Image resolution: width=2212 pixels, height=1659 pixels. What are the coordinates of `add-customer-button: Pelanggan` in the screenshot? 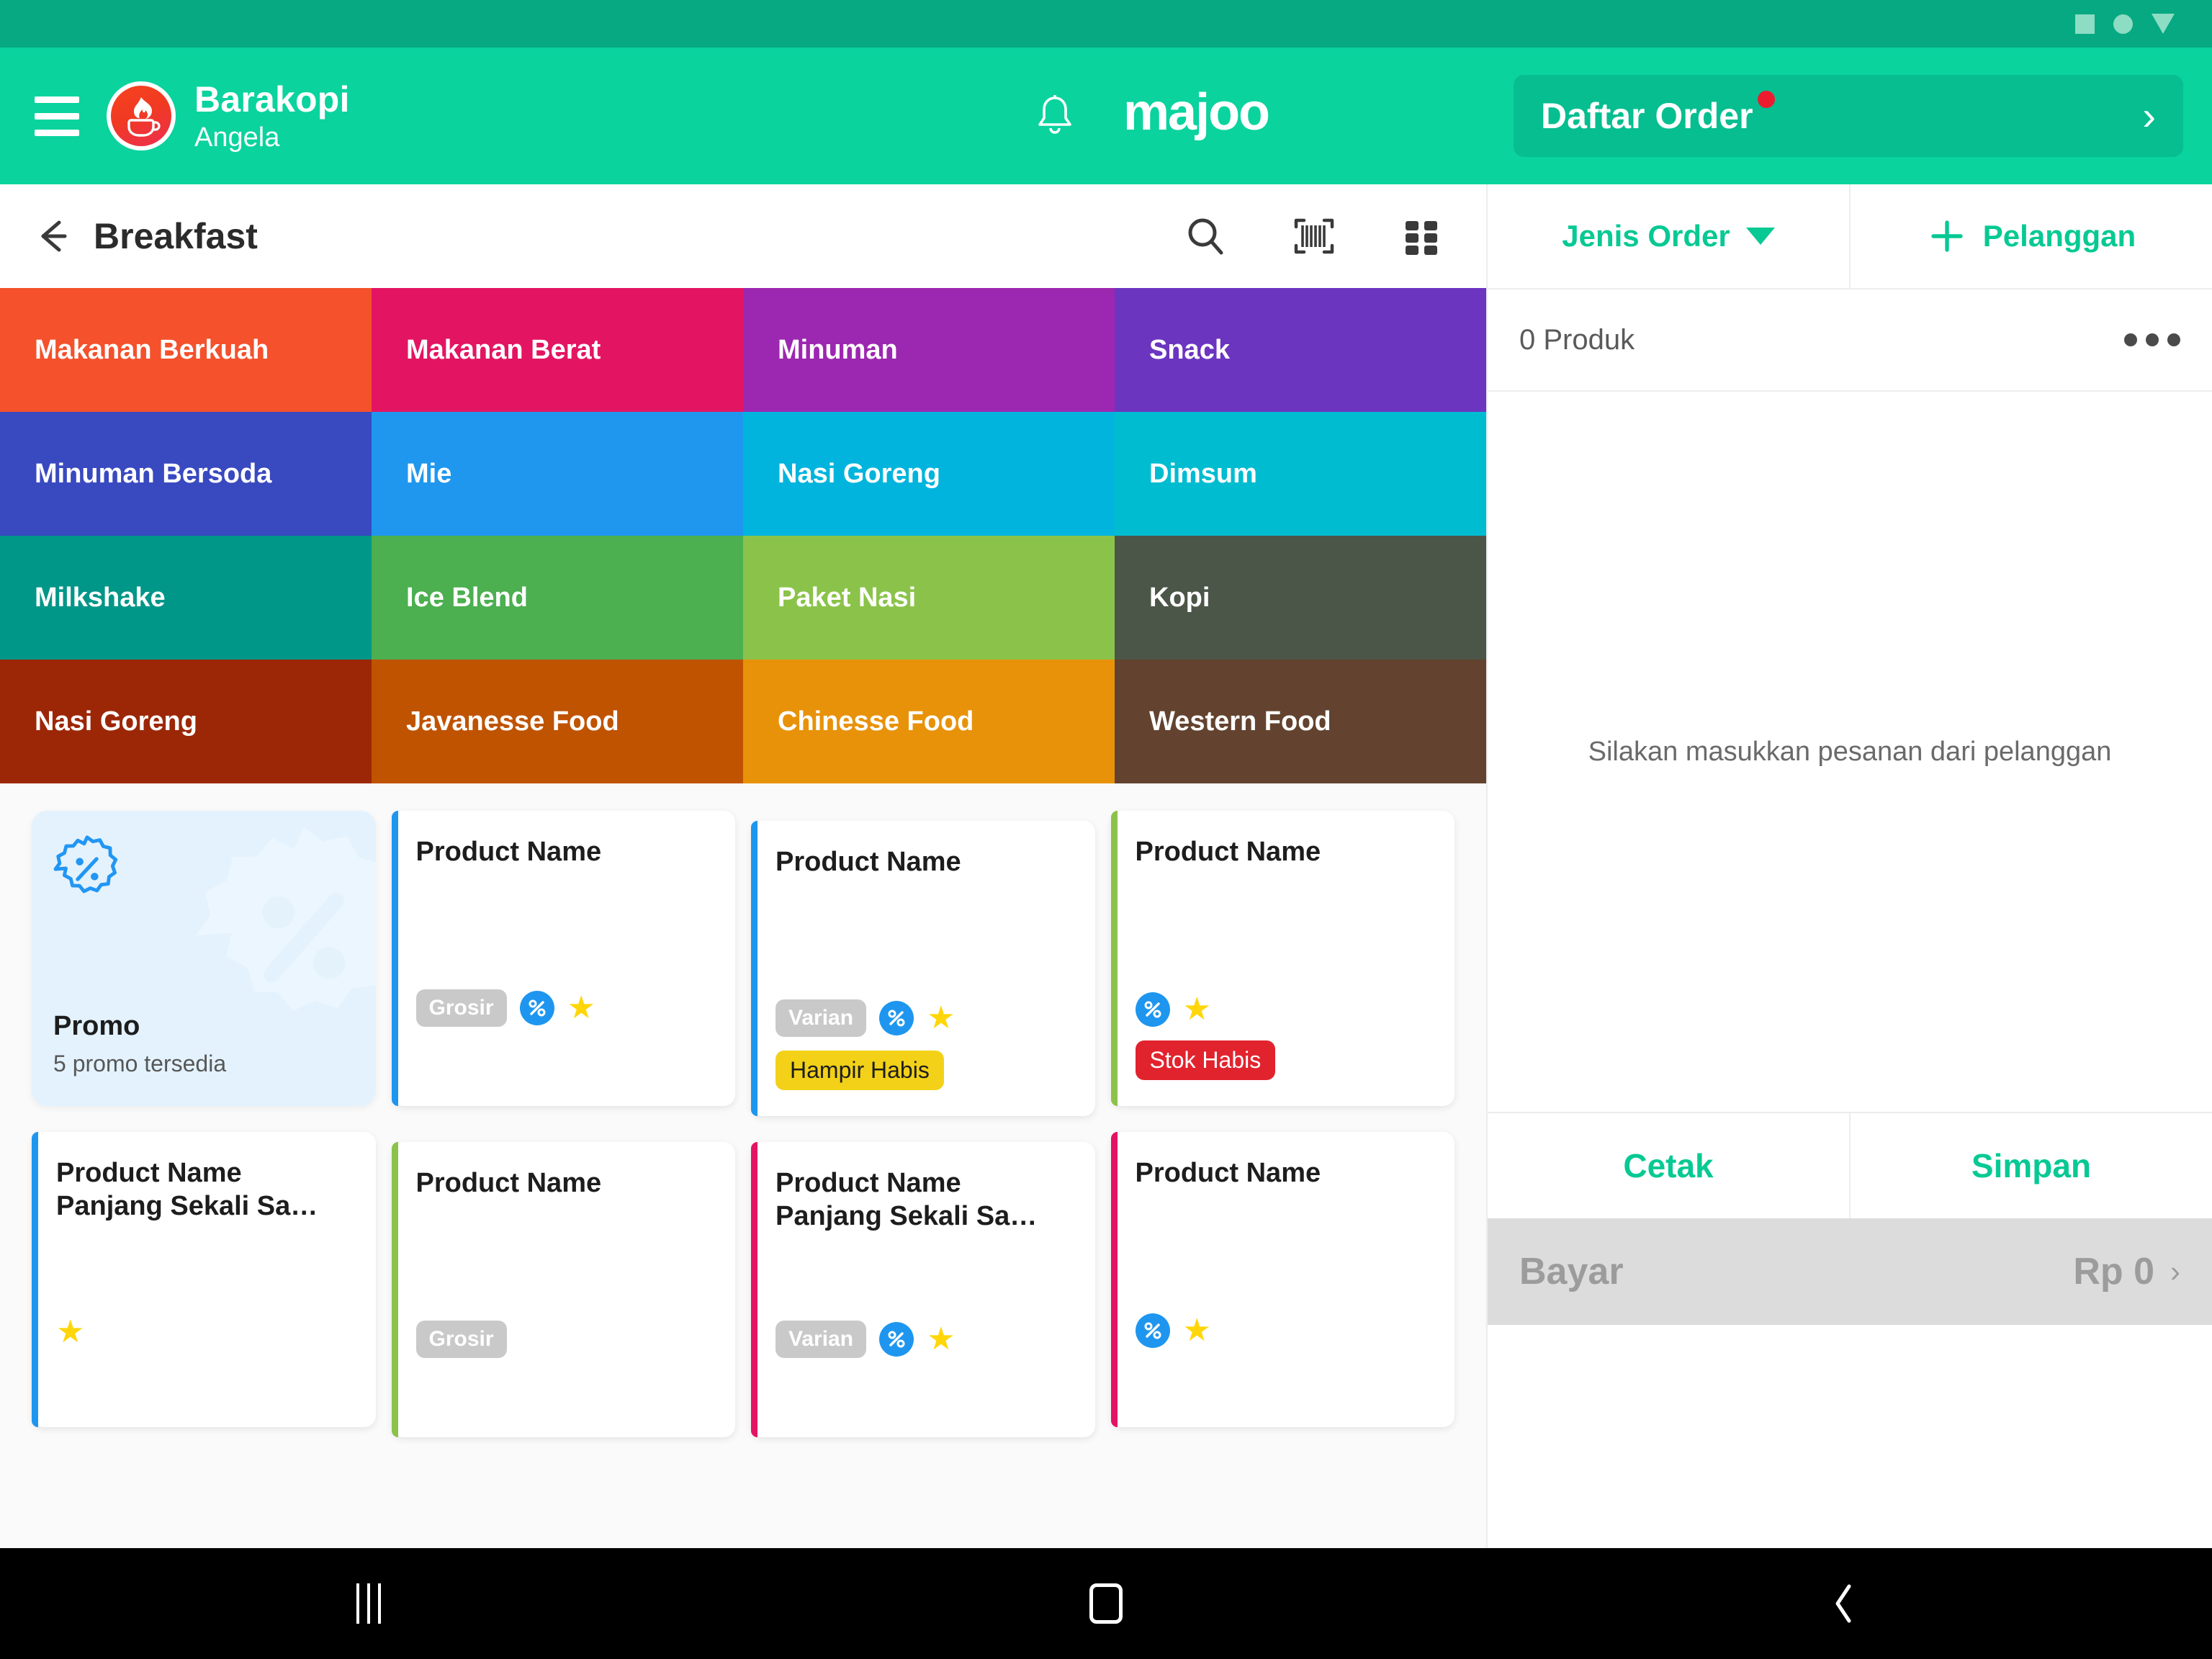 It's located at (2031, 236).